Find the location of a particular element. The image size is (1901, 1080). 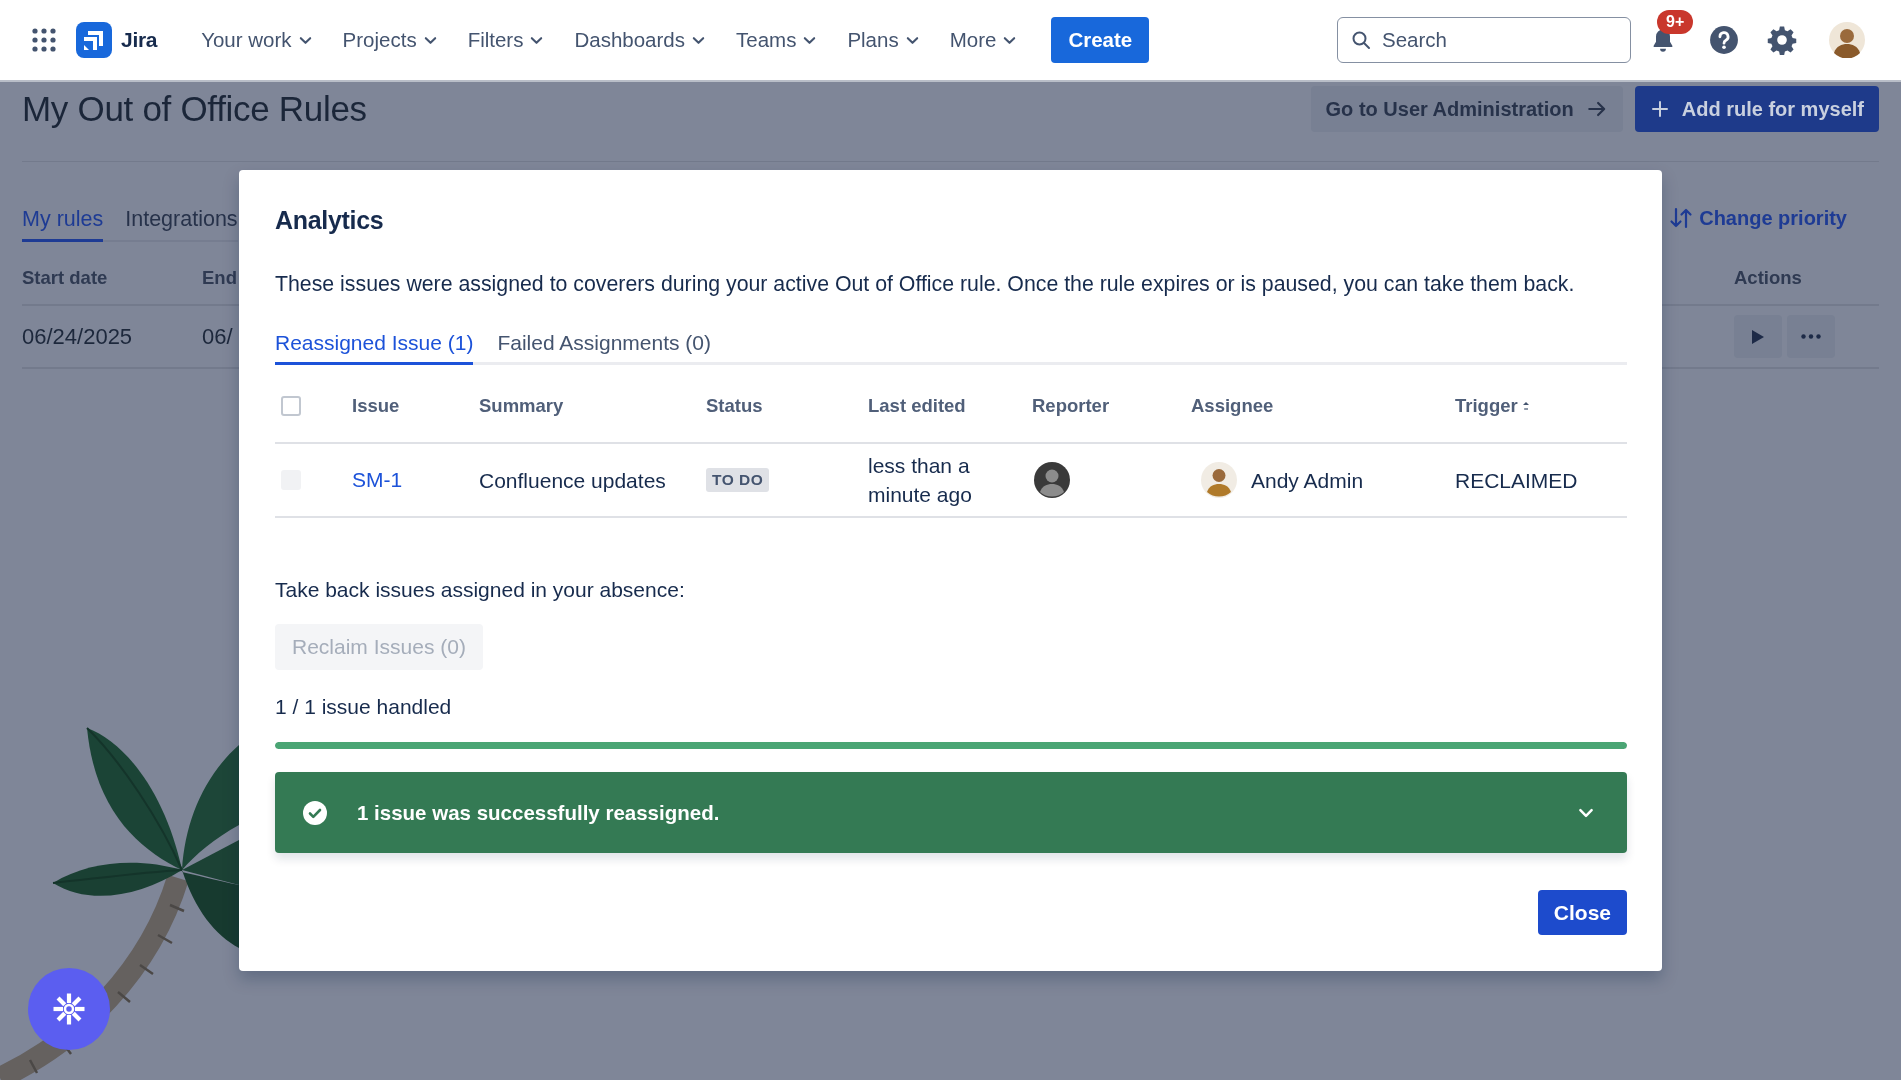

tab: Reassigned Issue (1) is located at coordinates (374, 347).